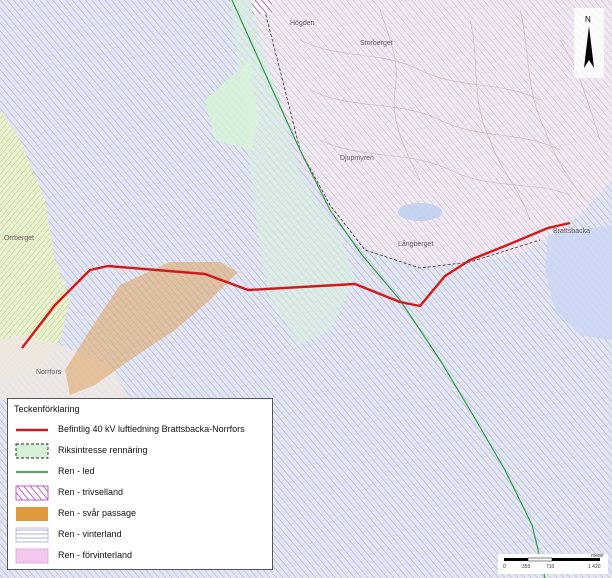 This screenshot has height=578, width=612. Describe the element at coordinates (526, 567) in the screenshot. I see `scale-label-1: 355` at that location.